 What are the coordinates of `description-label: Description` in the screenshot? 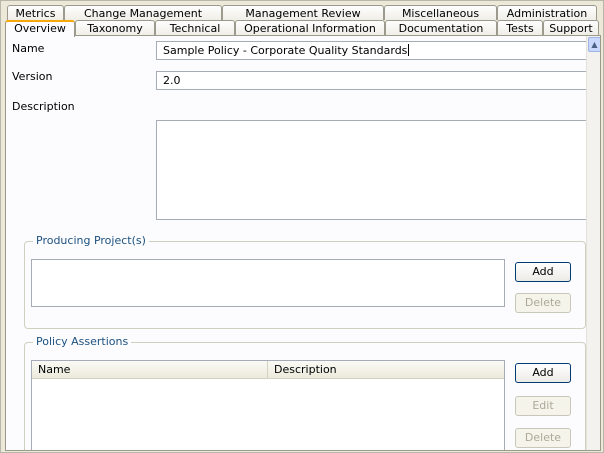 It's located at (43, 106).